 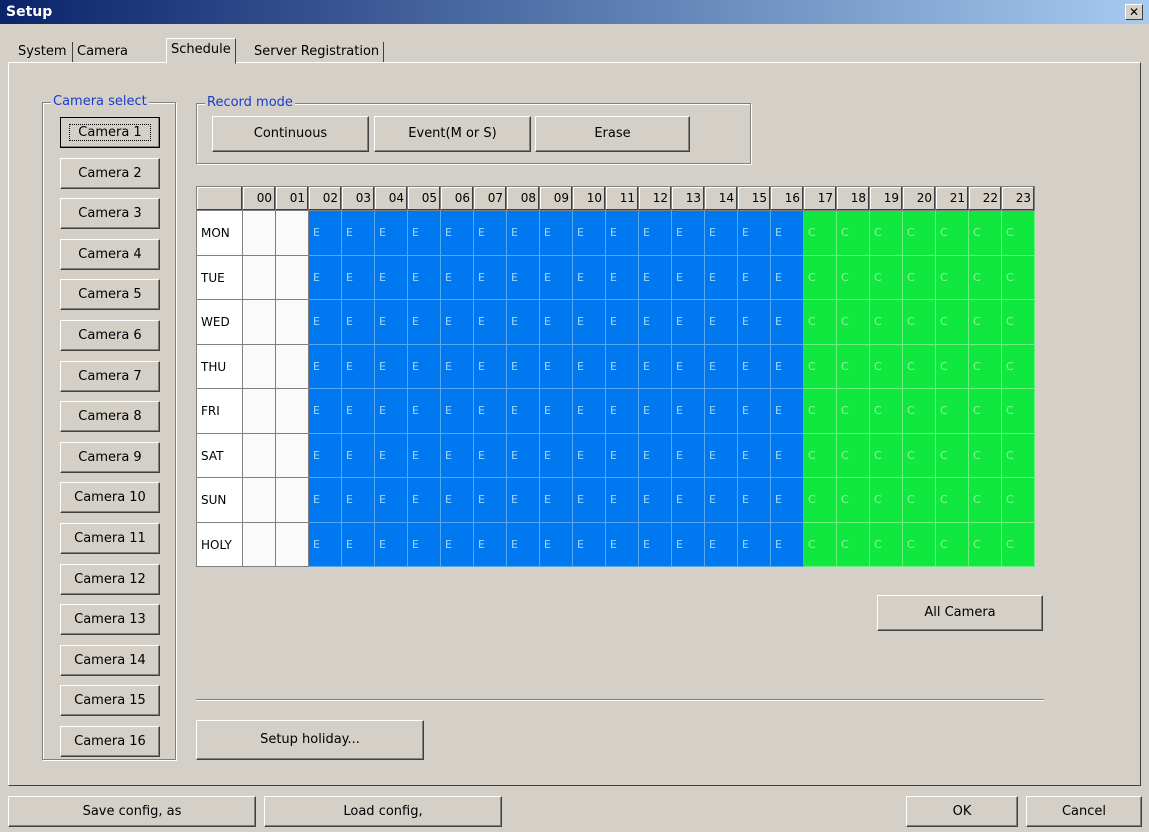 What do you see at coordinates (110, 335) in the screenshot?
I see `camera-button-6: Camera 6` at bounding box center [110, 335].